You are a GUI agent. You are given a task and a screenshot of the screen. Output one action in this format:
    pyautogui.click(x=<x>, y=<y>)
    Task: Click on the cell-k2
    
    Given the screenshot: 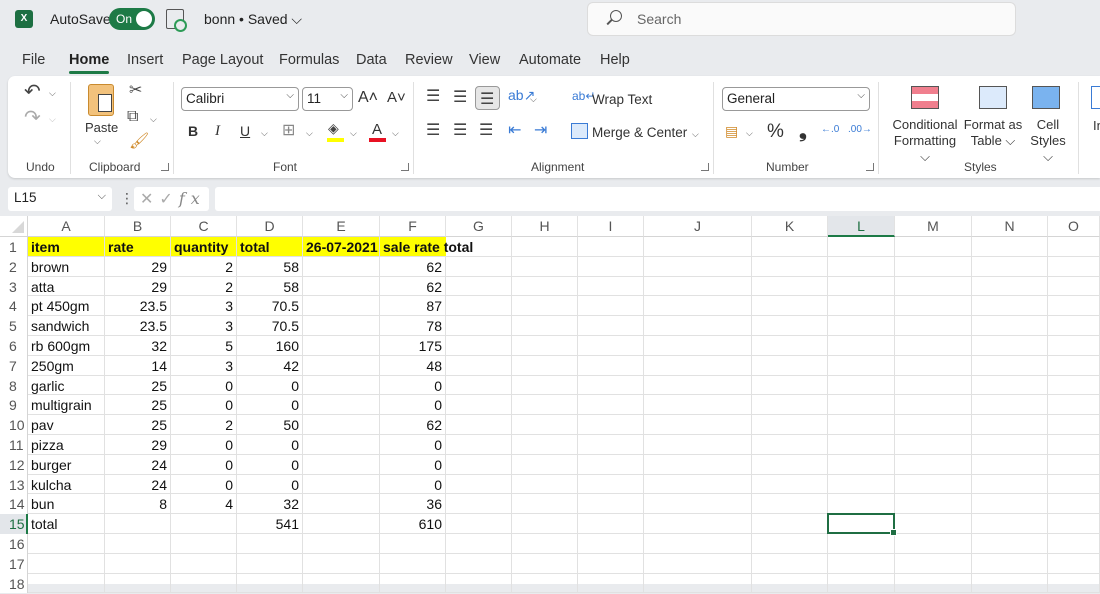 What is the action you would take?
    pyautogui.click(x=790, y=266)
    